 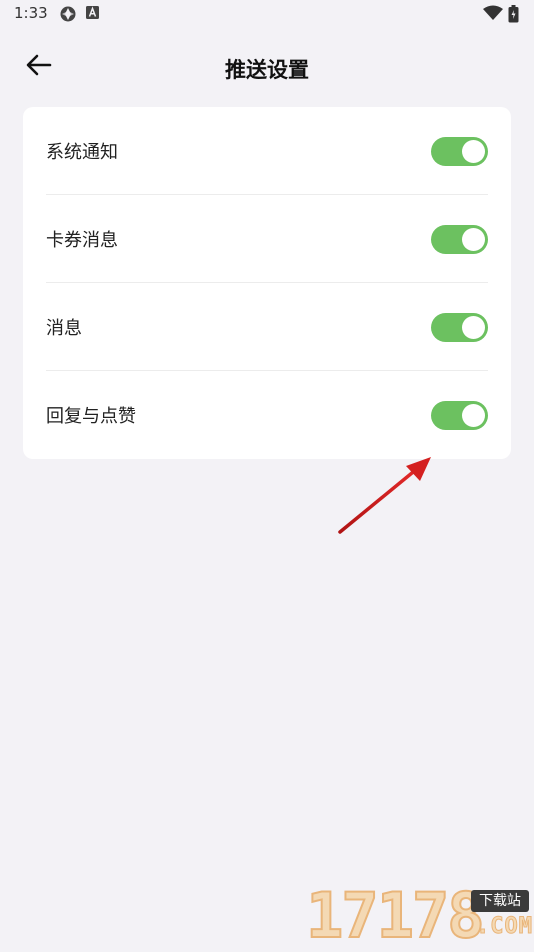 What do you see at coordinates (459, 151) in the screenshot?
I see `system-notification-toggle` at bounding box center [459, 151].